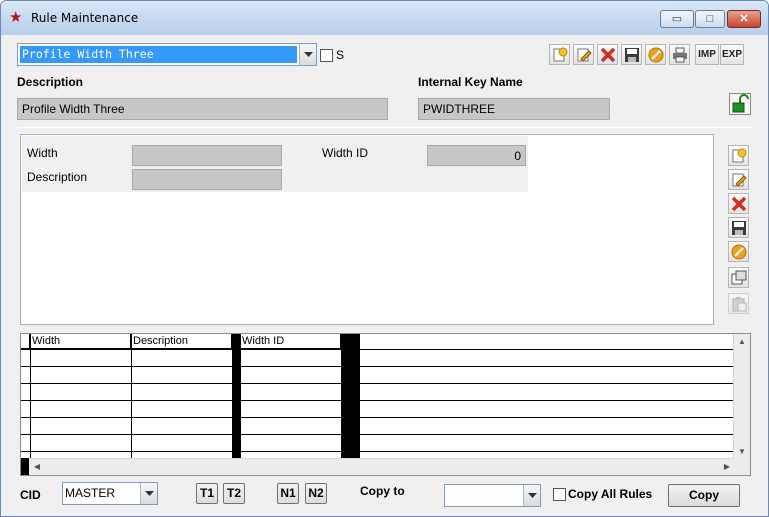 This screenshot has height=517, width=769. Describe the element at coordinates (181, 341) in the screenshot. I see `column-header-description: Description` at that location.